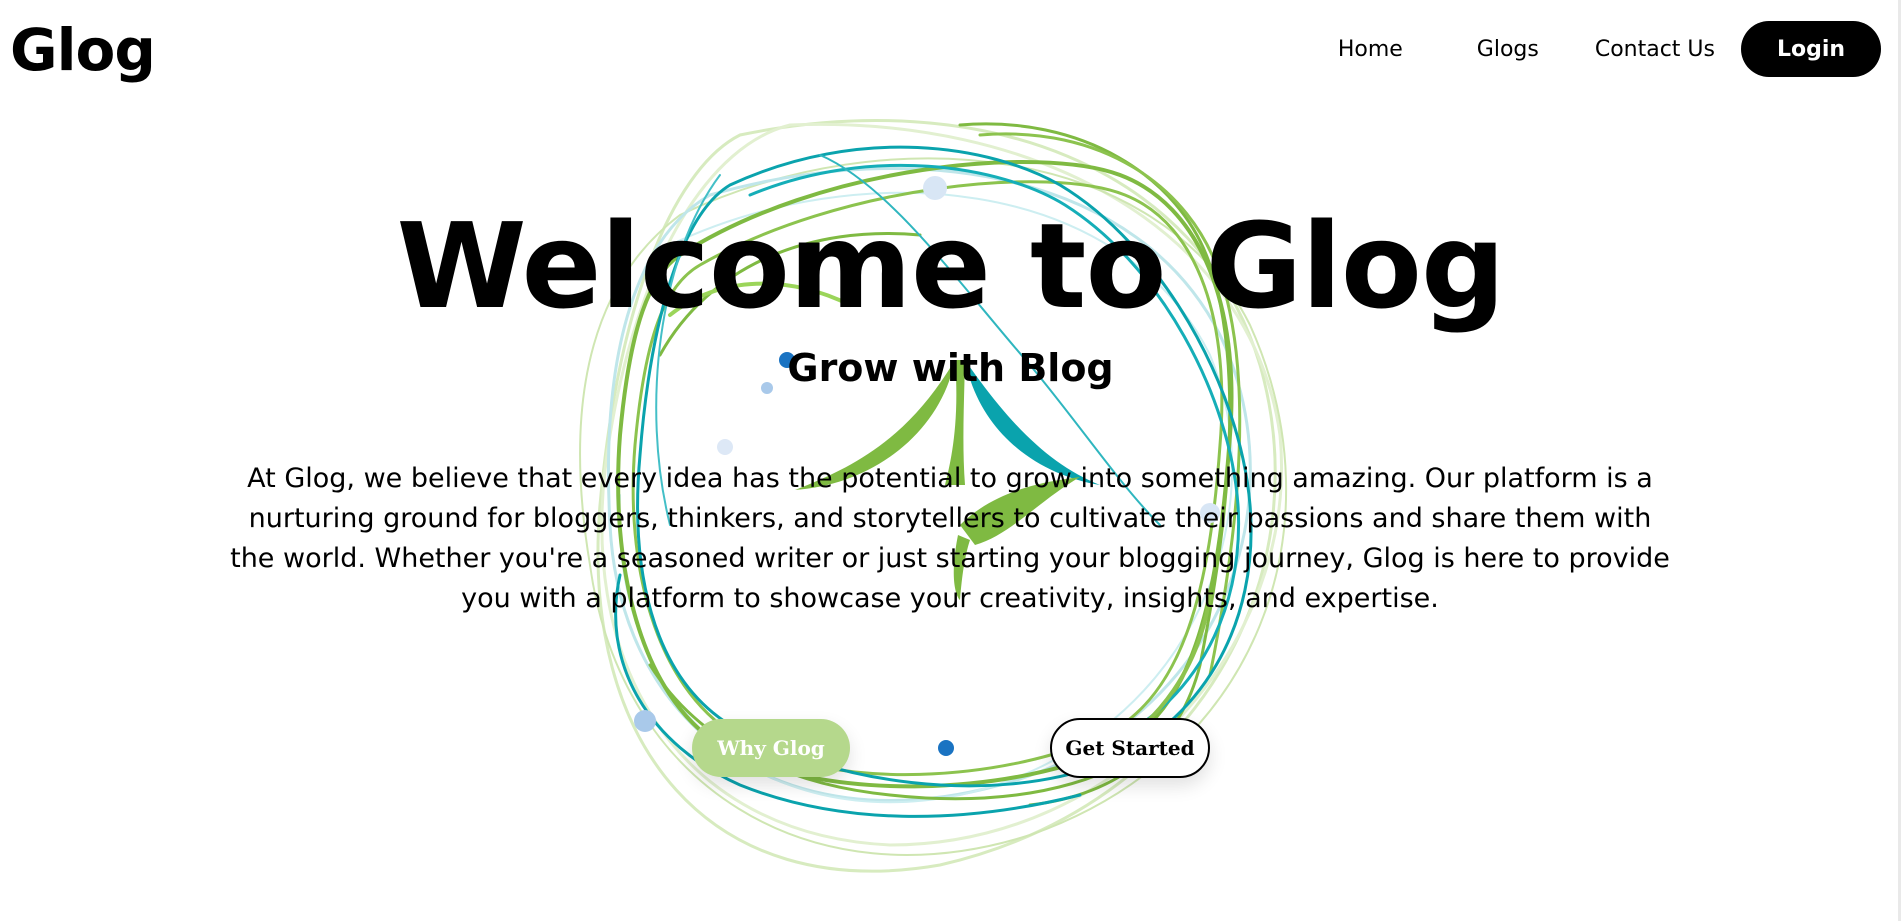 The image size is (1901, 921). What do you see at coordinates (771, 748) in the screenshot?
I see `why-glog-button: Why Glog` at bounding box center [771, 748].